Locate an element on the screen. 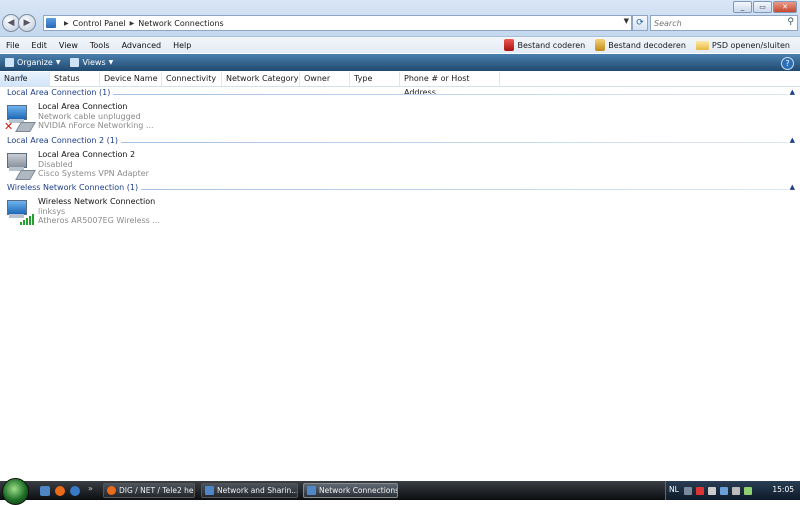 The width and height of the screenshot is (800, 505). group-title: Local Area Connection (1) is located at coordinates (60, 92).